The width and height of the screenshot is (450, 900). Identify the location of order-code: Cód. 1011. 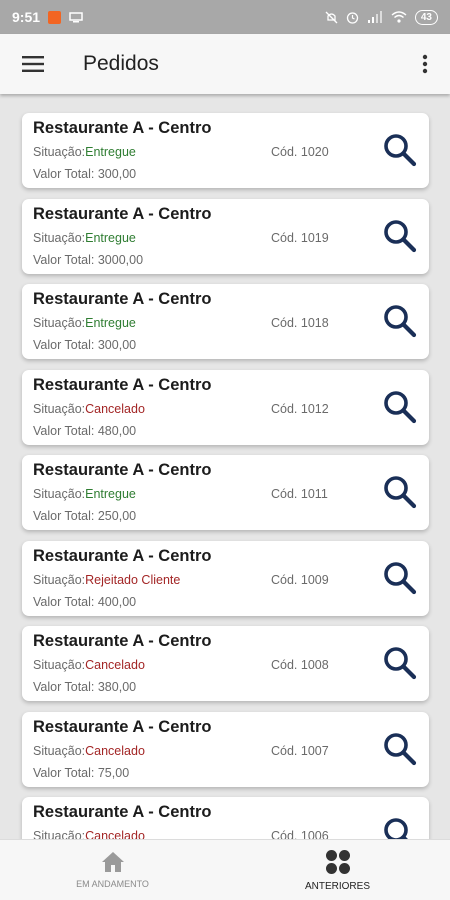
(299, 494).